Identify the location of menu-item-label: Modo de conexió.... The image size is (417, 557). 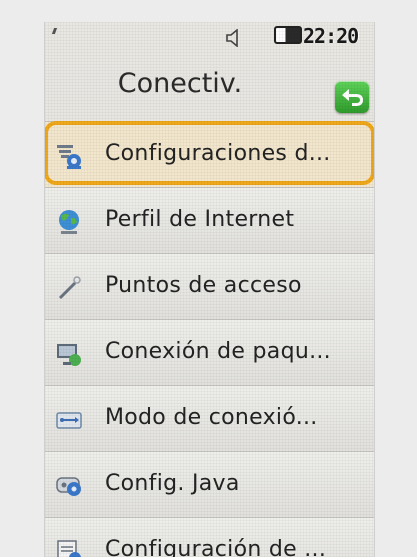
(211, 417).